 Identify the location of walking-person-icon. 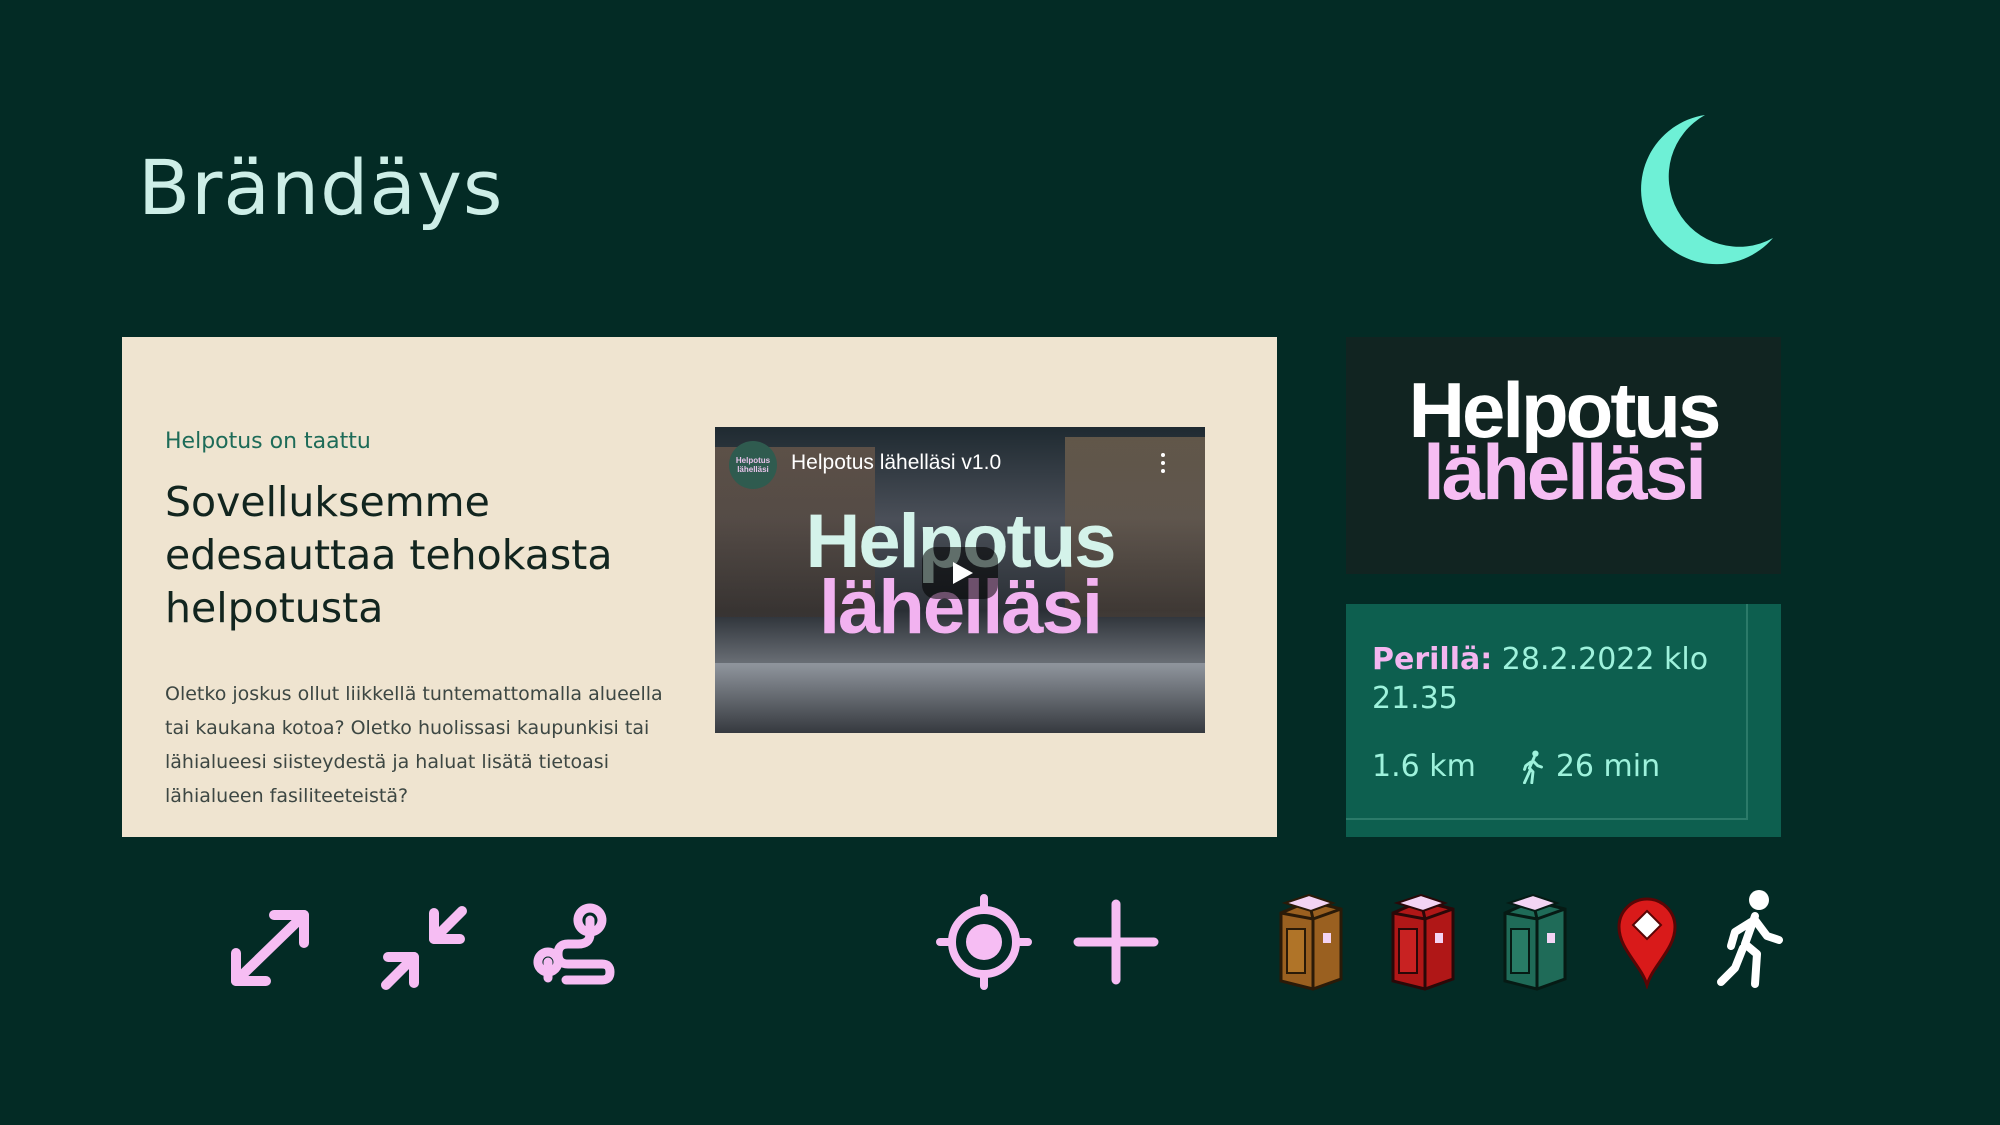
(1751, 939).